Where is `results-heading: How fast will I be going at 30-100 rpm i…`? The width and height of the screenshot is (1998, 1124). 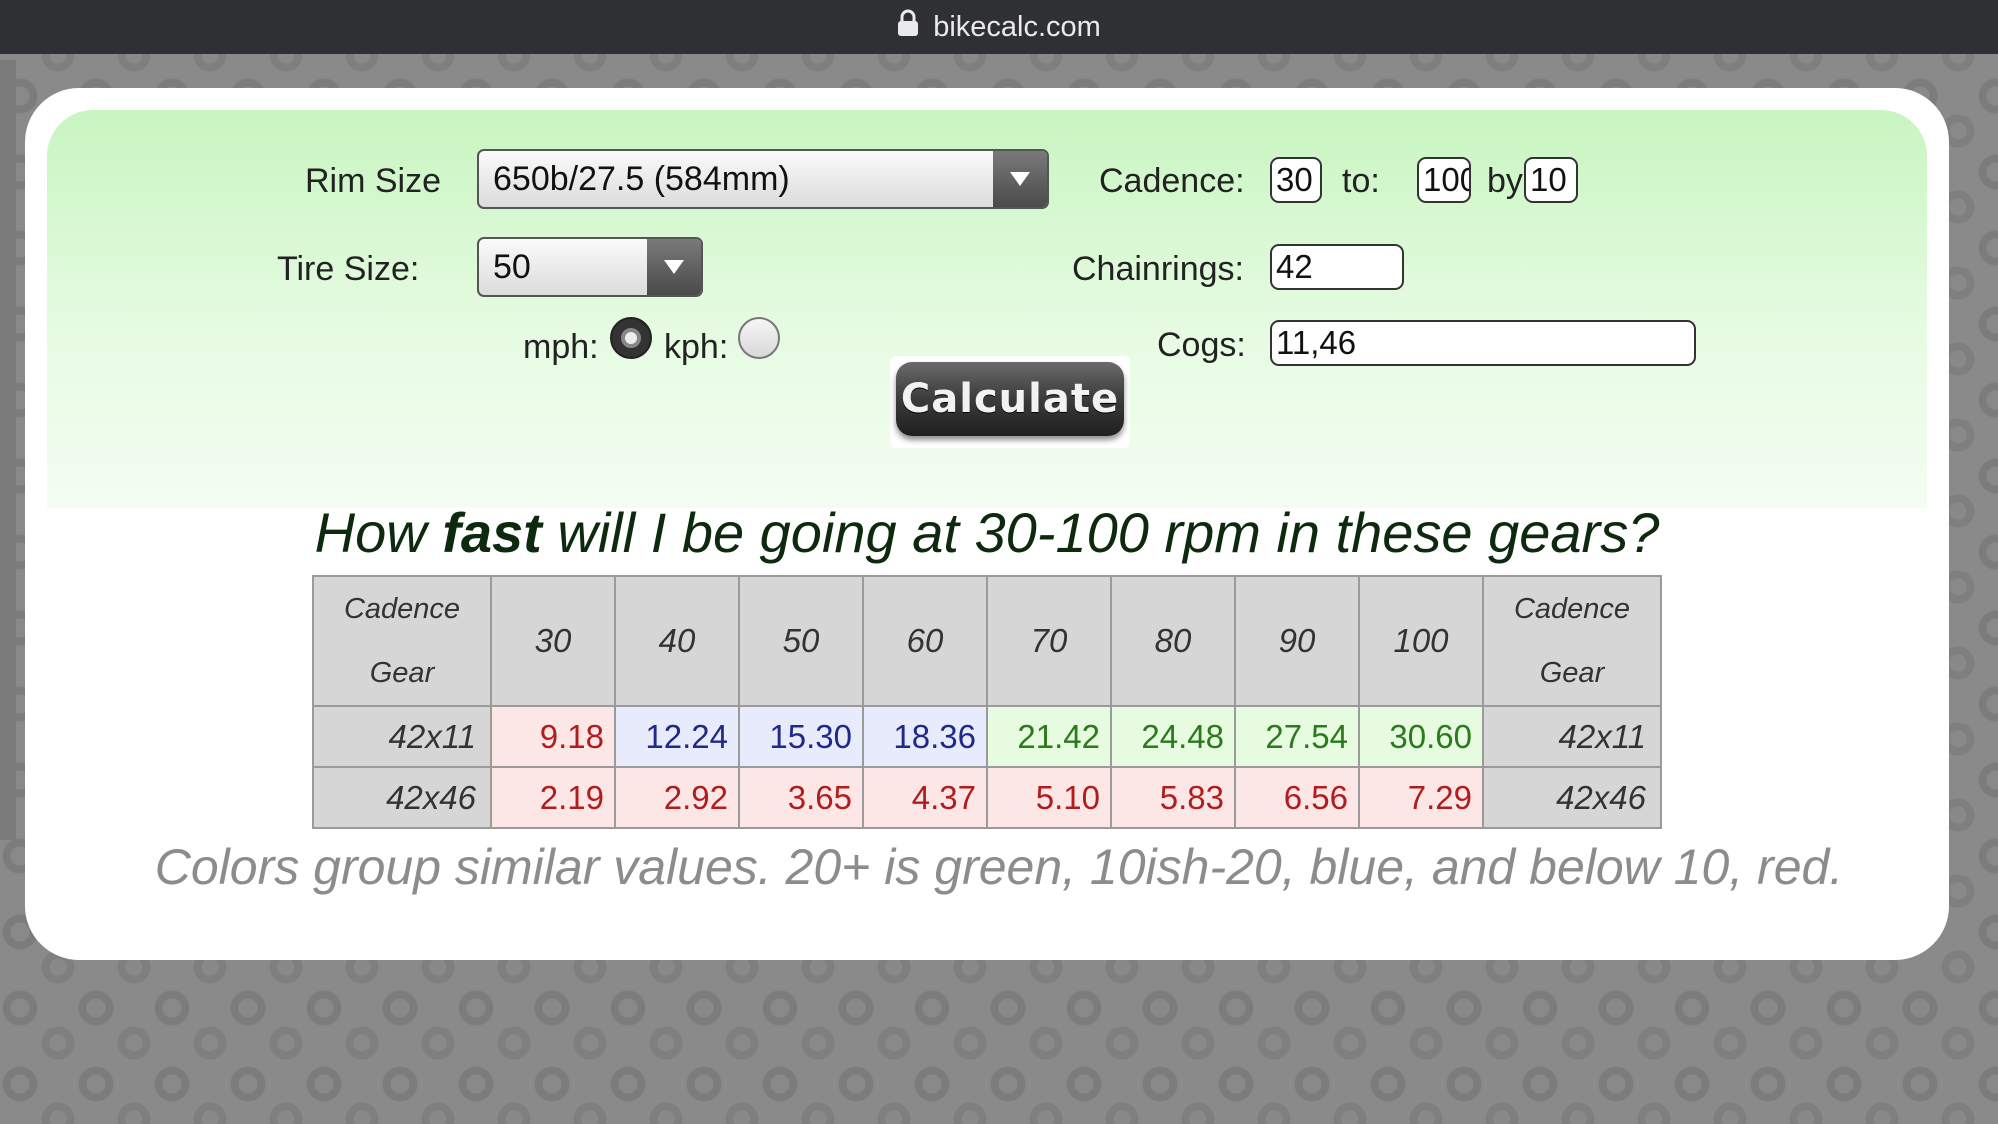 results-heading: How fast will I be going at 30-100 rpm i… is located at coordinates (987, 532).